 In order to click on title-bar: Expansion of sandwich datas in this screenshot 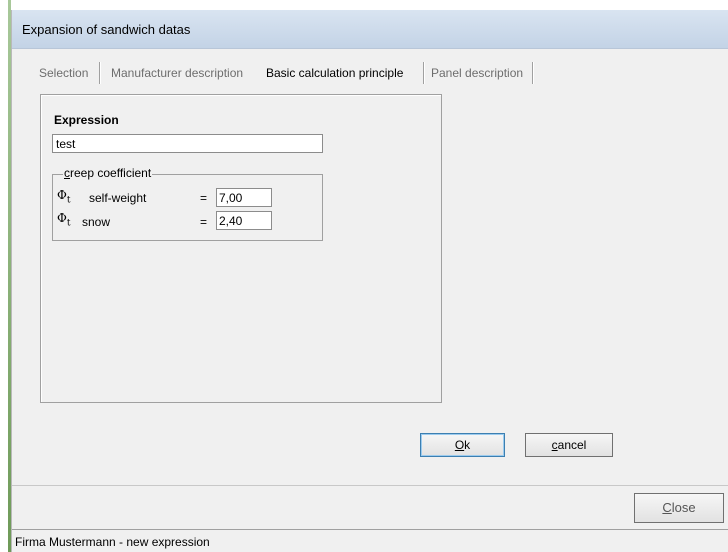, I will do `click(370, 29)`.